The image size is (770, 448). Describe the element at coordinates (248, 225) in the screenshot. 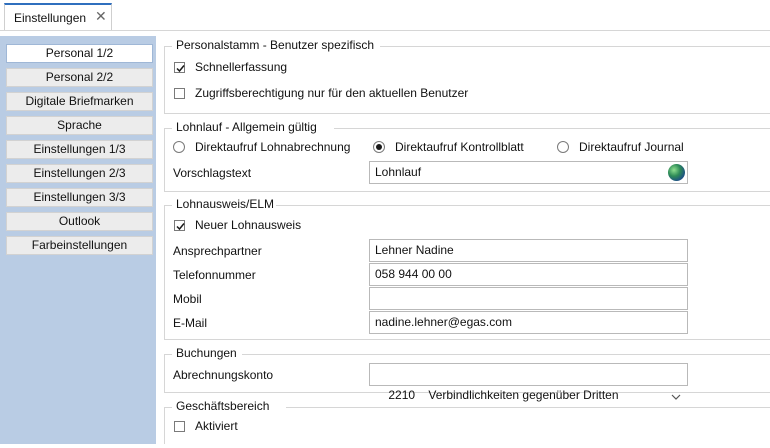

I see `neuer-lohnausweis-label: Neuer Lohnausweis` at that location.